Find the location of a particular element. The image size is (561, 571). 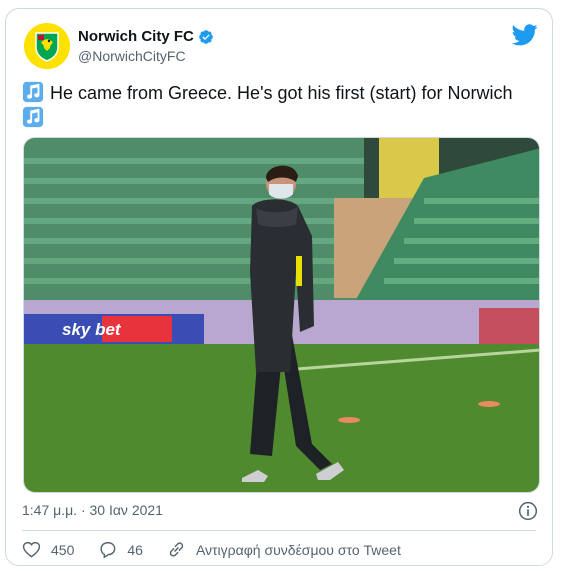

heart-icon is located at coordinates (31, 549).